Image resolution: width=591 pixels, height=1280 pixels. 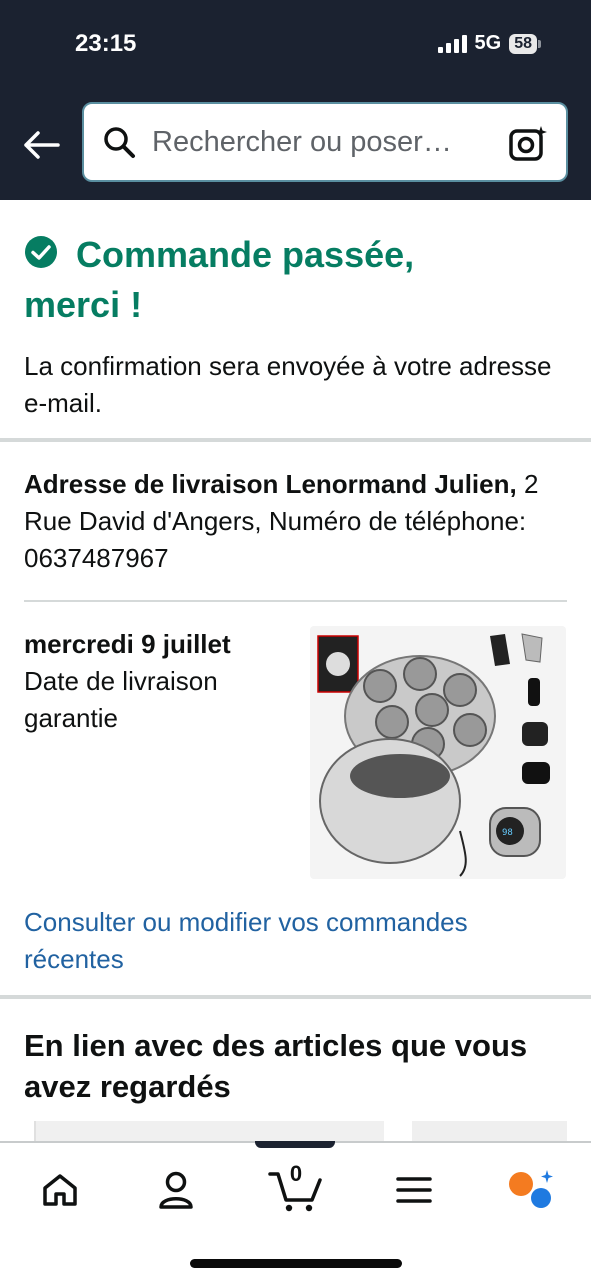 I want to click on home-indicator, so click(x=296, y=1263).